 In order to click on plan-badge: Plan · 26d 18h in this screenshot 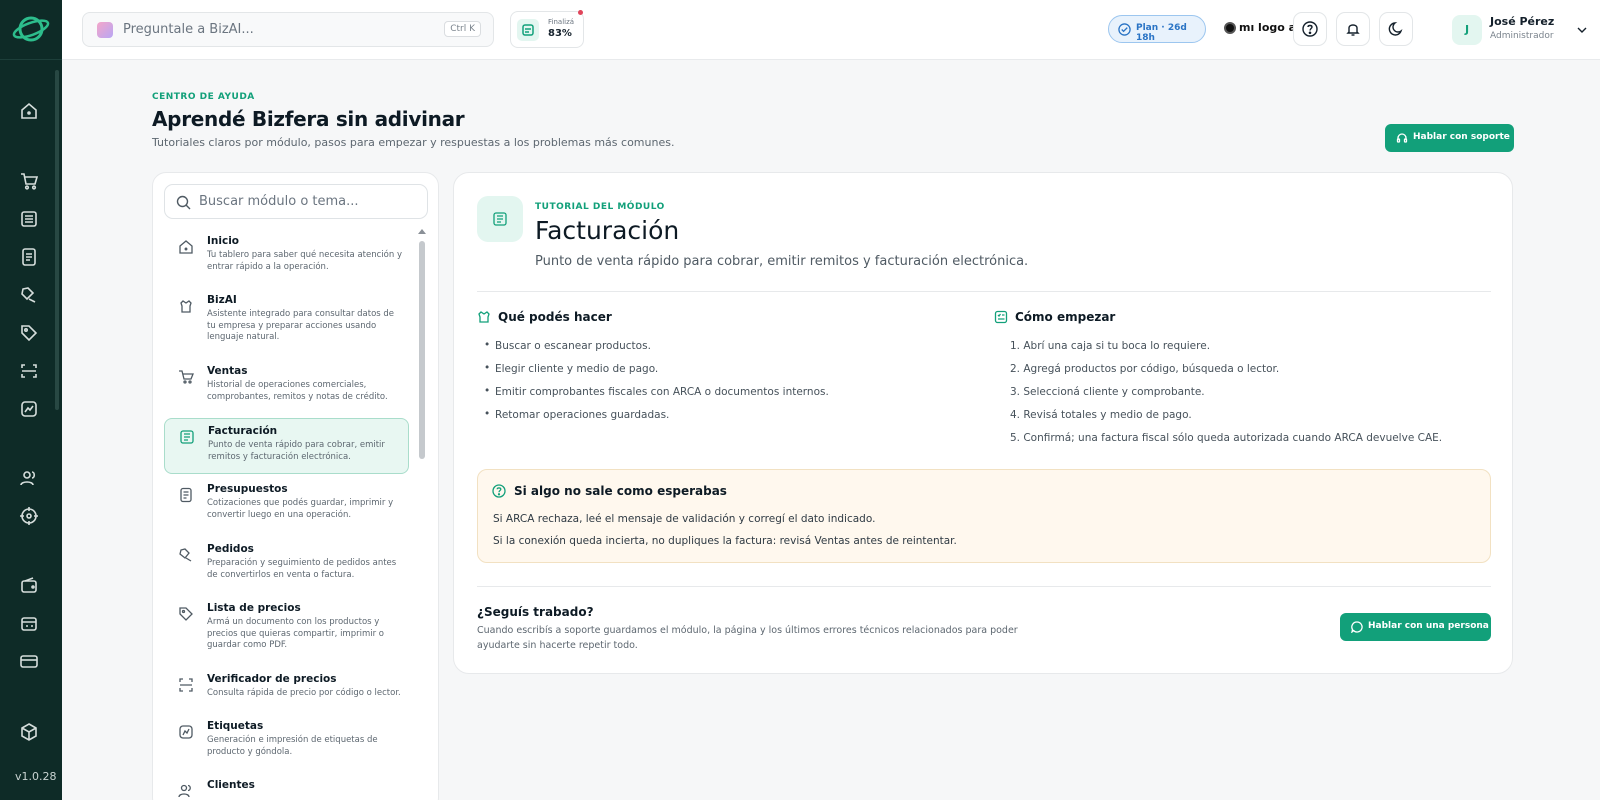, I will do `click(1157, 29)`.